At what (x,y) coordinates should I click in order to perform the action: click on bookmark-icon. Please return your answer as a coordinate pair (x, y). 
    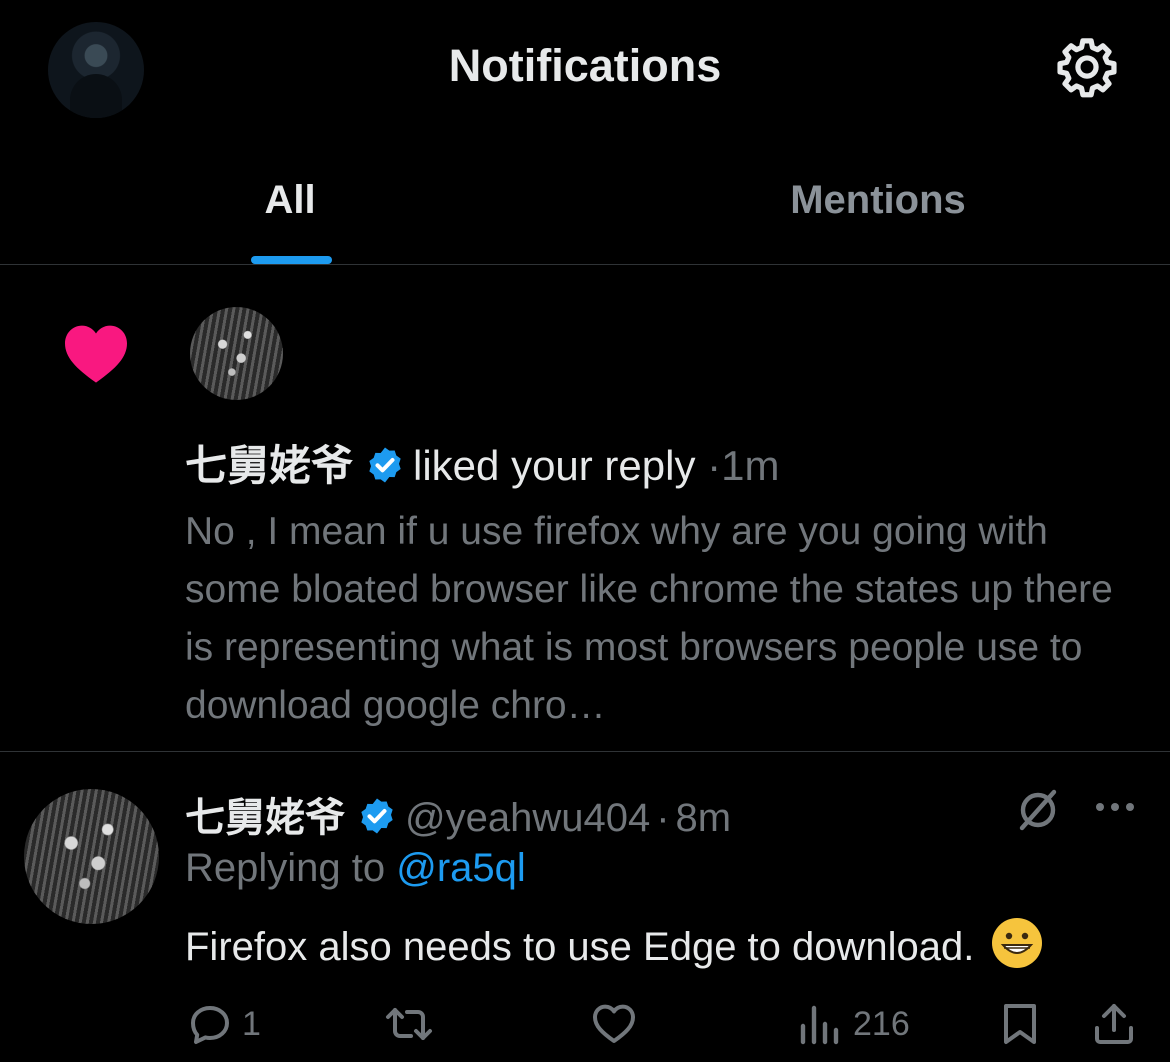
    Looking at the image, I should click on (1020, 1024).